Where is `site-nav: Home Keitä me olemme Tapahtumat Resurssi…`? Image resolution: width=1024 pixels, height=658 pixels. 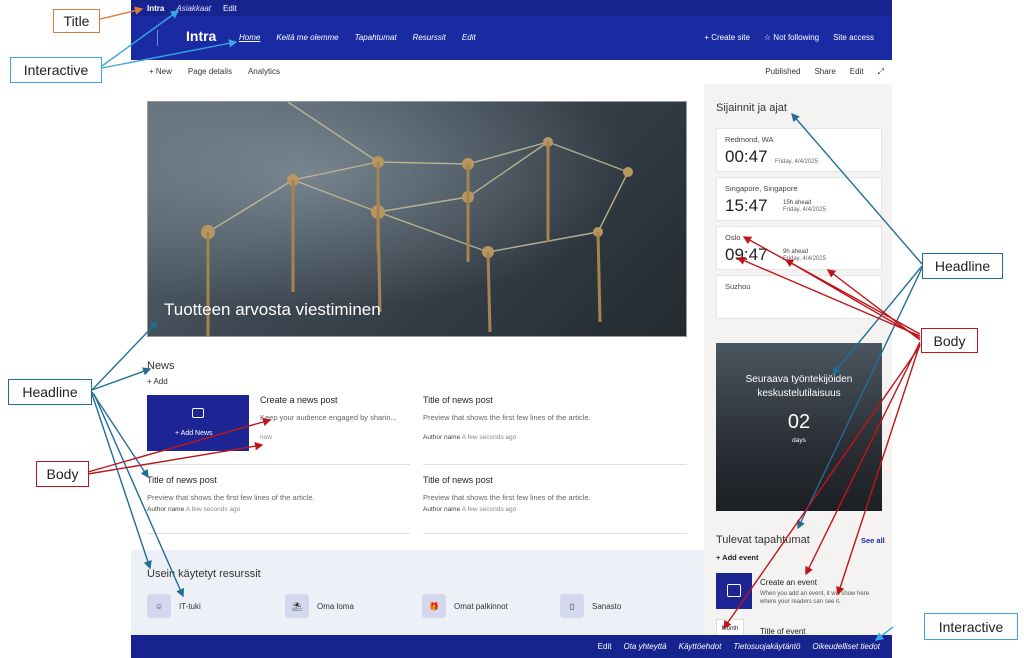
site-nav: Home Keitä me olemme Tapahtumat Resurssi… is located at coordinates (357, 37).